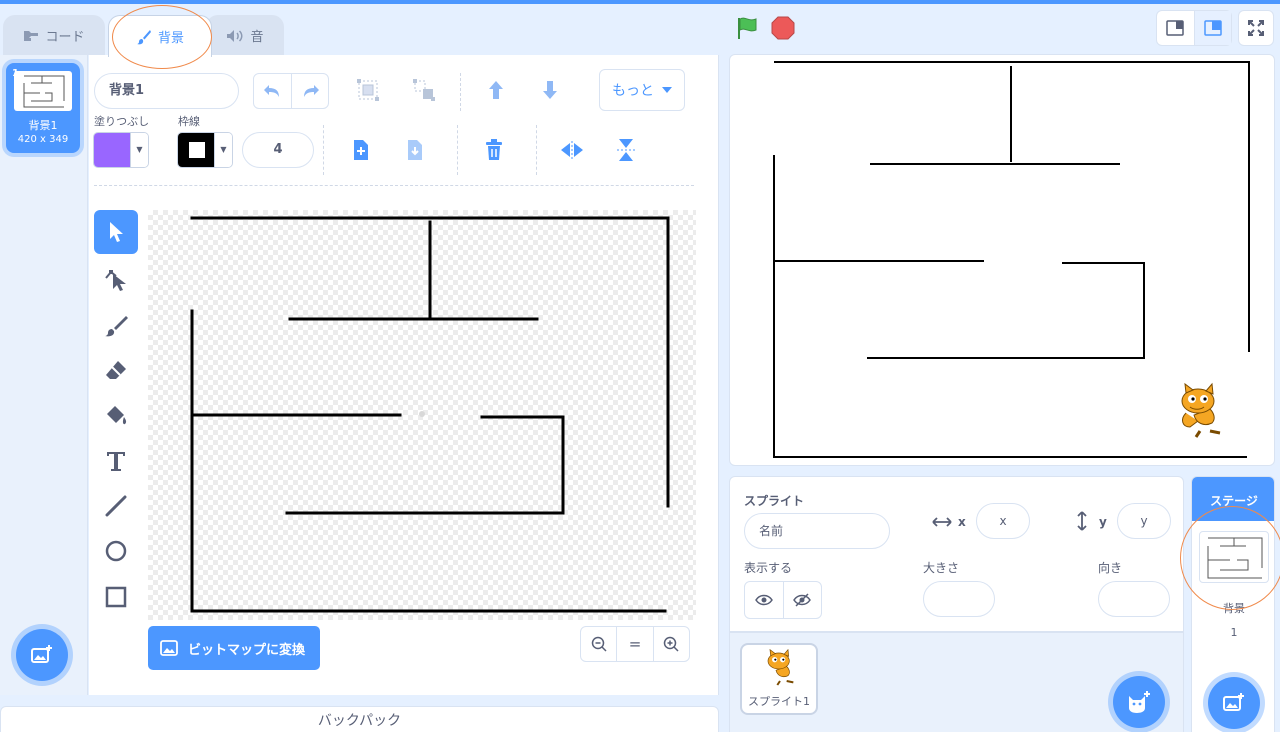 This screenshot has height=732, width=1280. What do you see at coordinates (116, 326) in the screenshot?
I see `brush-tool` at bounding box center [116, 326].